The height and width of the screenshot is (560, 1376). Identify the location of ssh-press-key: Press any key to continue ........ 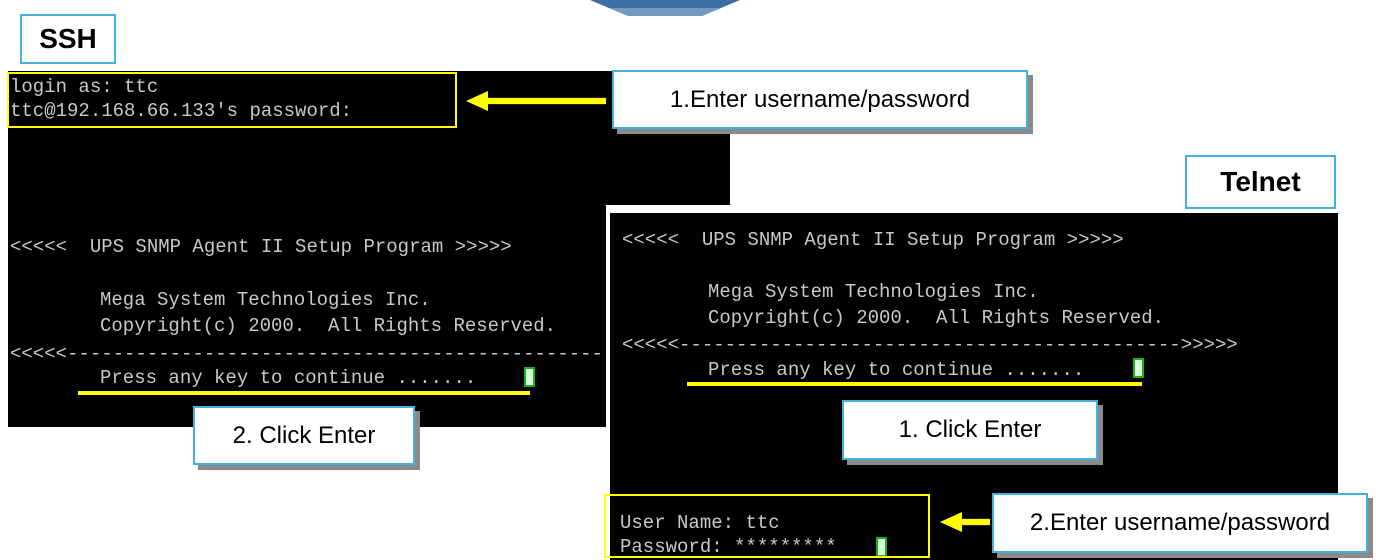
(288, 378).